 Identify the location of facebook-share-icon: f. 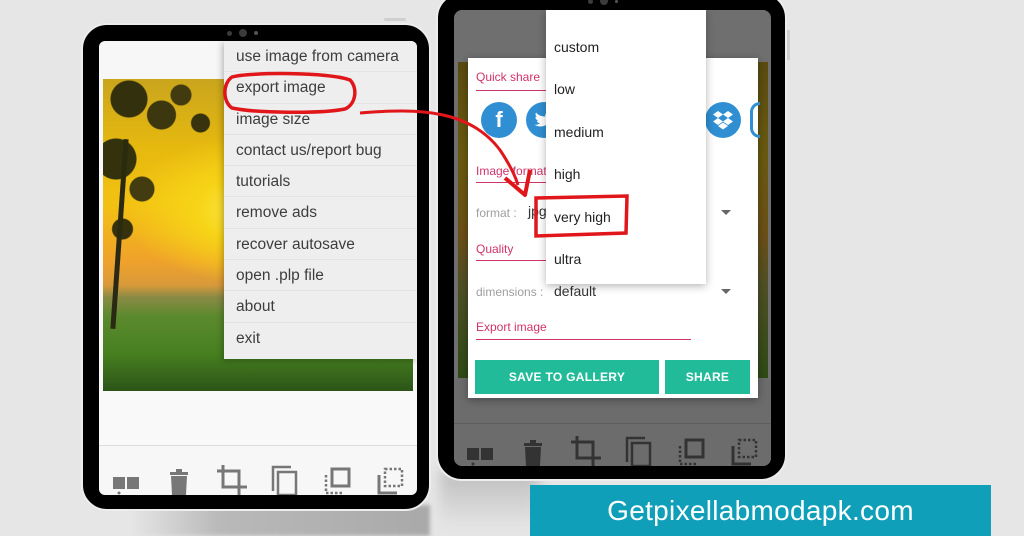
(499, 120).